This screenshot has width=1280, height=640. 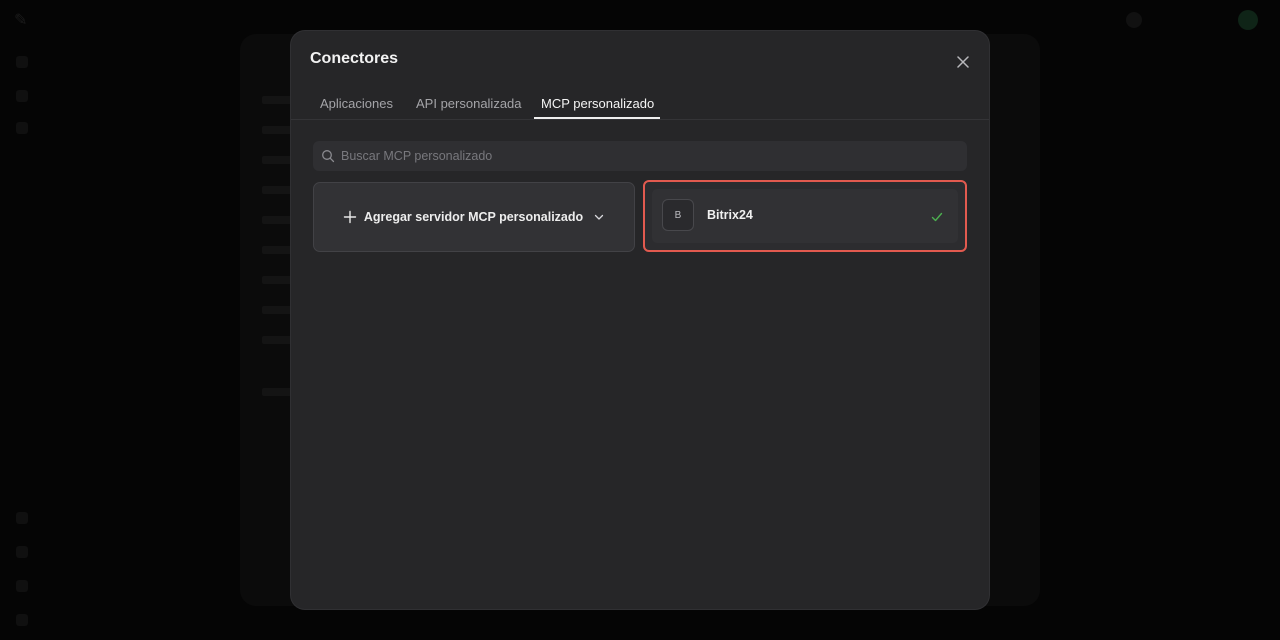 What do you see at coordinates (350, 217) in the screenshot?
I see `plus-icon` at bounding box center [350, 217].